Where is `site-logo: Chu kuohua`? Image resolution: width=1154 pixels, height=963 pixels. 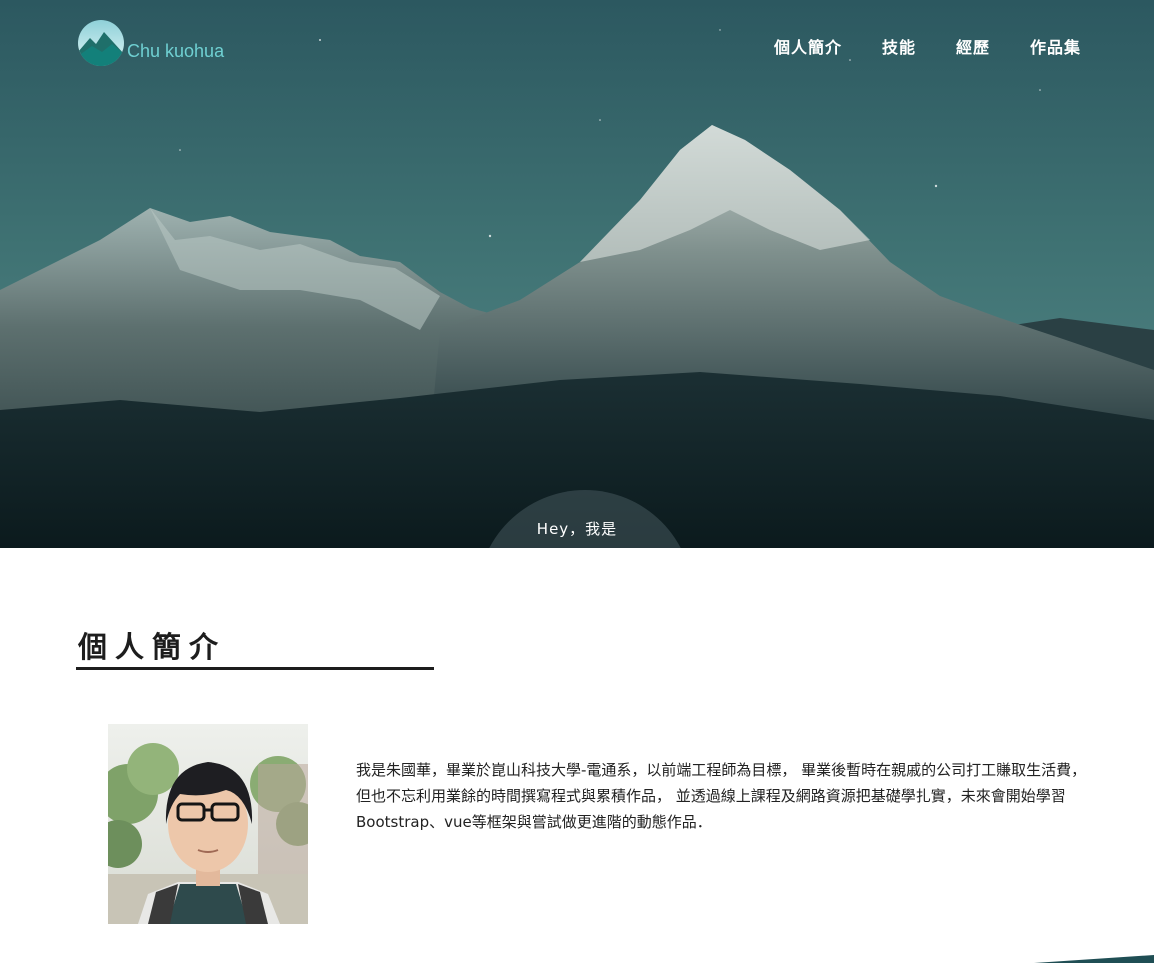
site-logo: Chu kuohua is located at coordinates (151, 43).